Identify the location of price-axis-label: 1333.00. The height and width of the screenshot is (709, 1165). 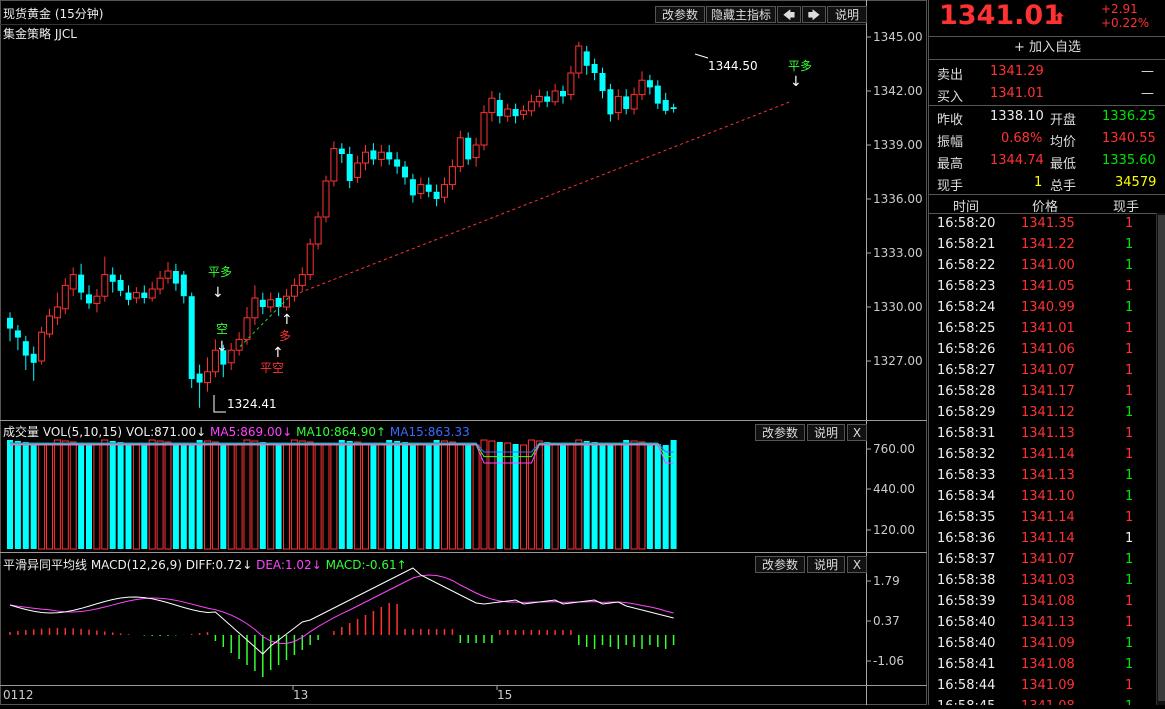
(898, 253).